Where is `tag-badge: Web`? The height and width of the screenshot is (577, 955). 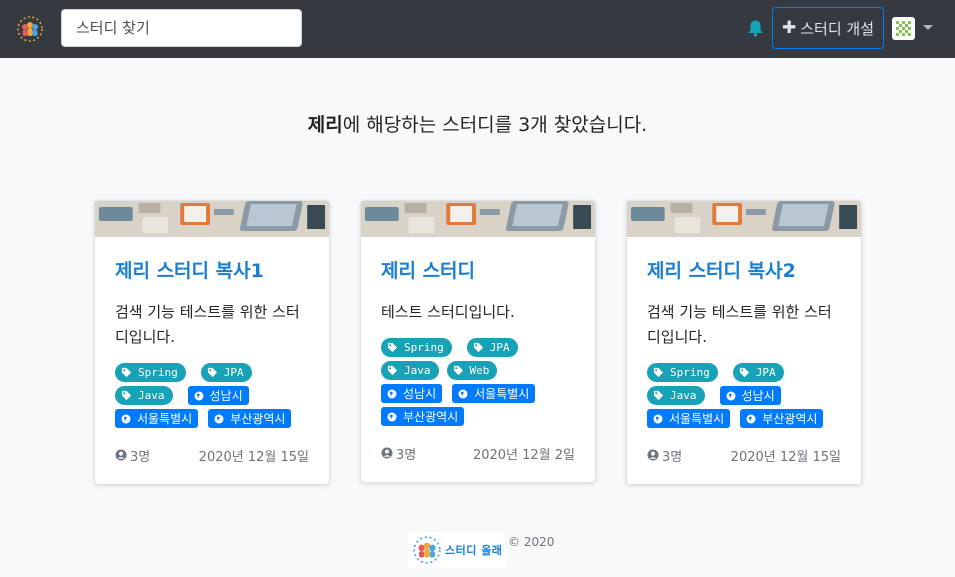
tag-badge: Web is located at coordinates (472, 370).